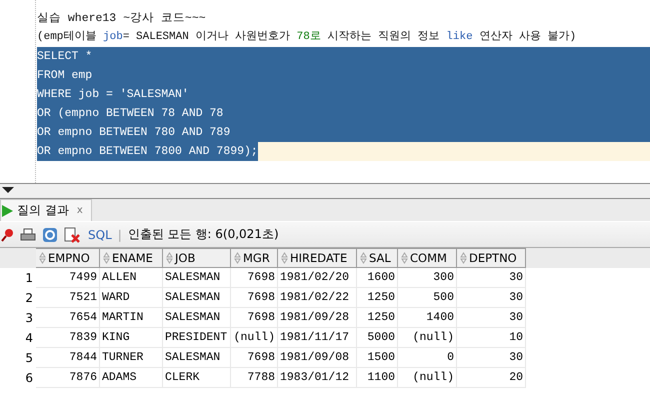  I want to click on code-line: 실습 where13 ~강사 코드~~~, so click(121, 19).